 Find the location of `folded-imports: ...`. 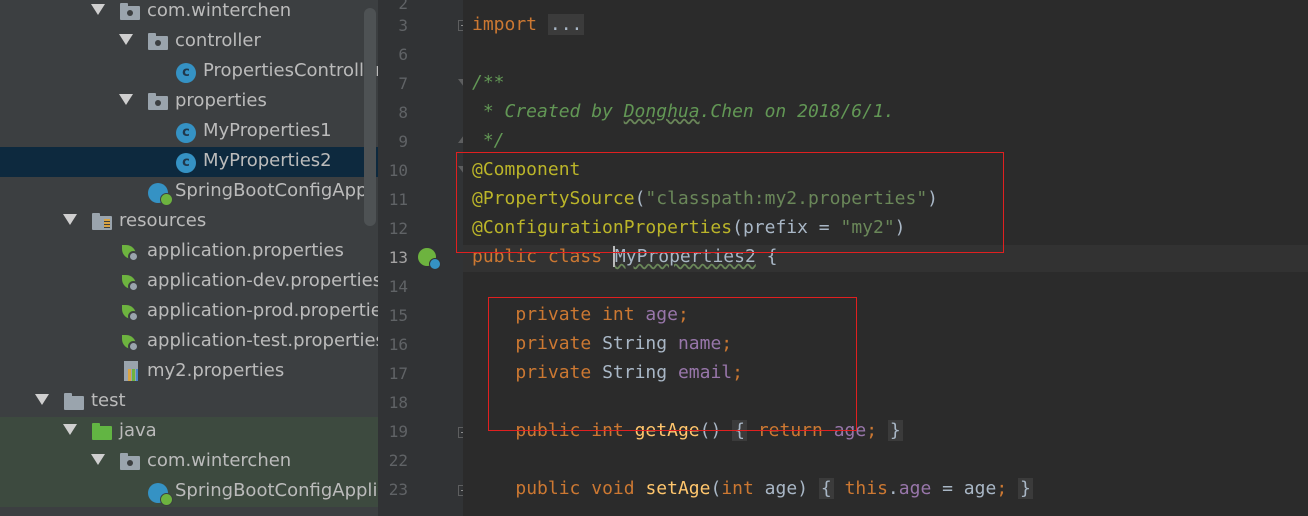

folded-imports: ... is located at coordinates (566, 24).